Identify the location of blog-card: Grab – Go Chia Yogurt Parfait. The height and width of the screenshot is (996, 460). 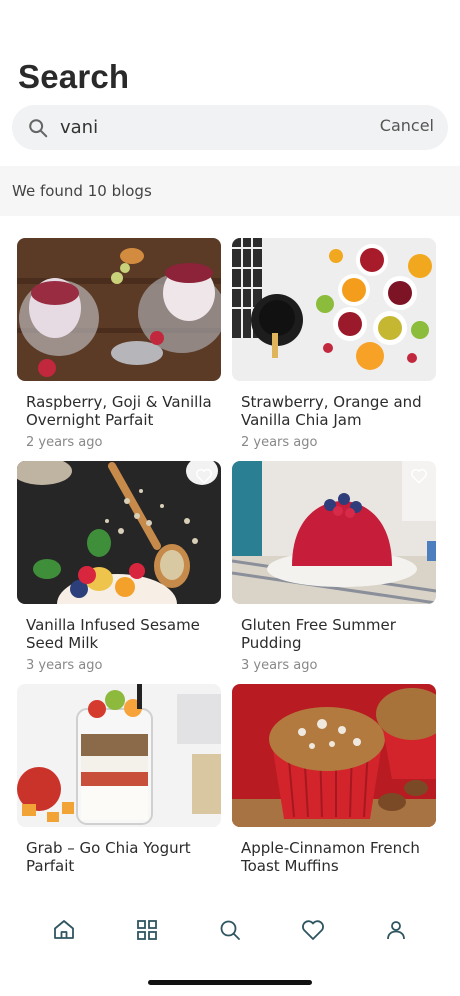
(119, 789).